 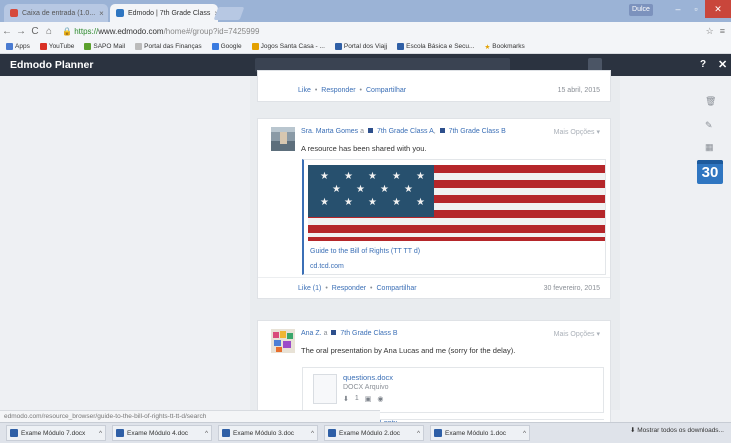 What do you see at coordinates (346, 399) in the screenshot?
I see `download-icon: ⬇` at bounding box center [346, 399].